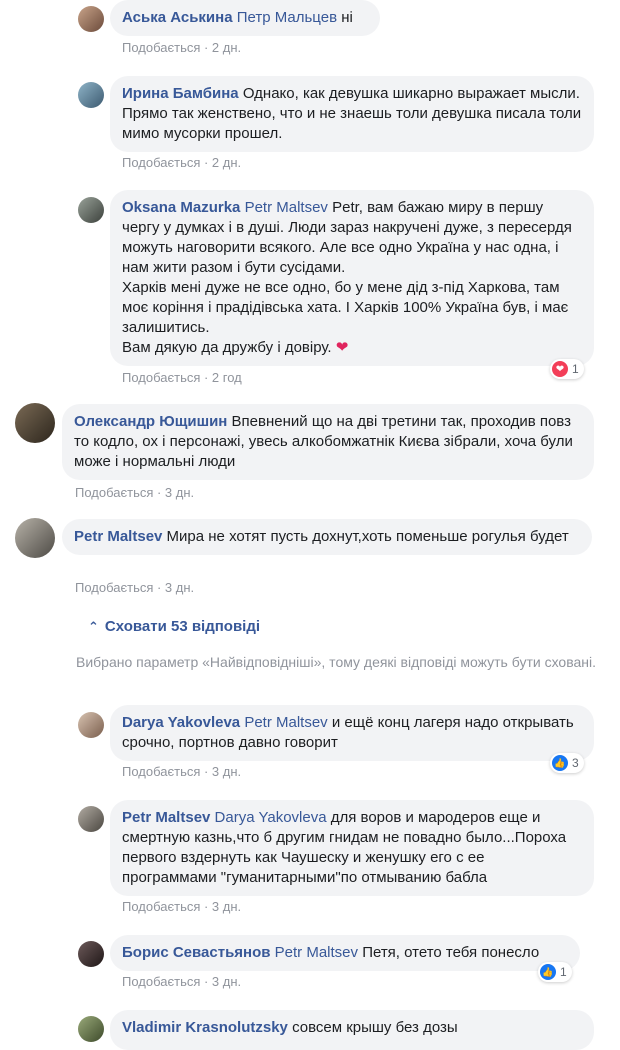 The width and height of the screenshot is (620, 1050). Describe the element at coordinates (150, 421) in the screenshot. I see `comment-author: Олександр Ющишин` at that location.